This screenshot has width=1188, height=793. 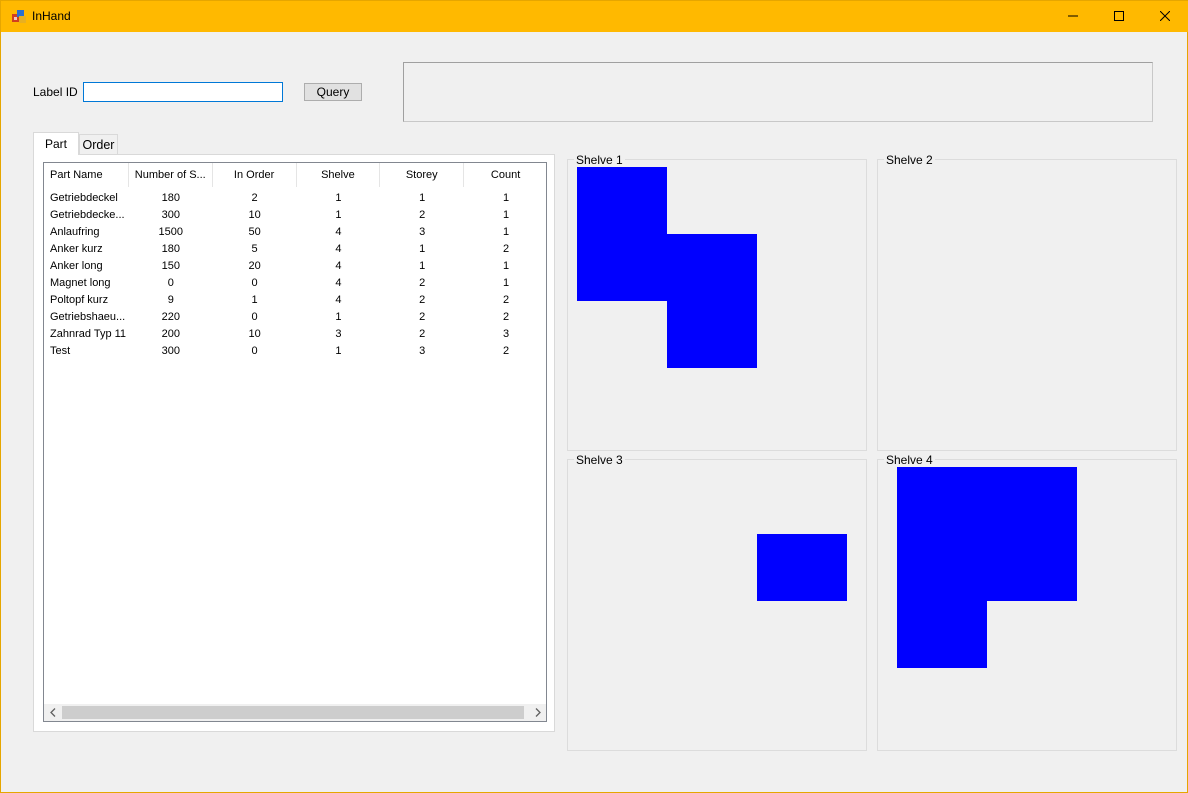 I want to click on maximize-button, so click(x=1119, y=16).